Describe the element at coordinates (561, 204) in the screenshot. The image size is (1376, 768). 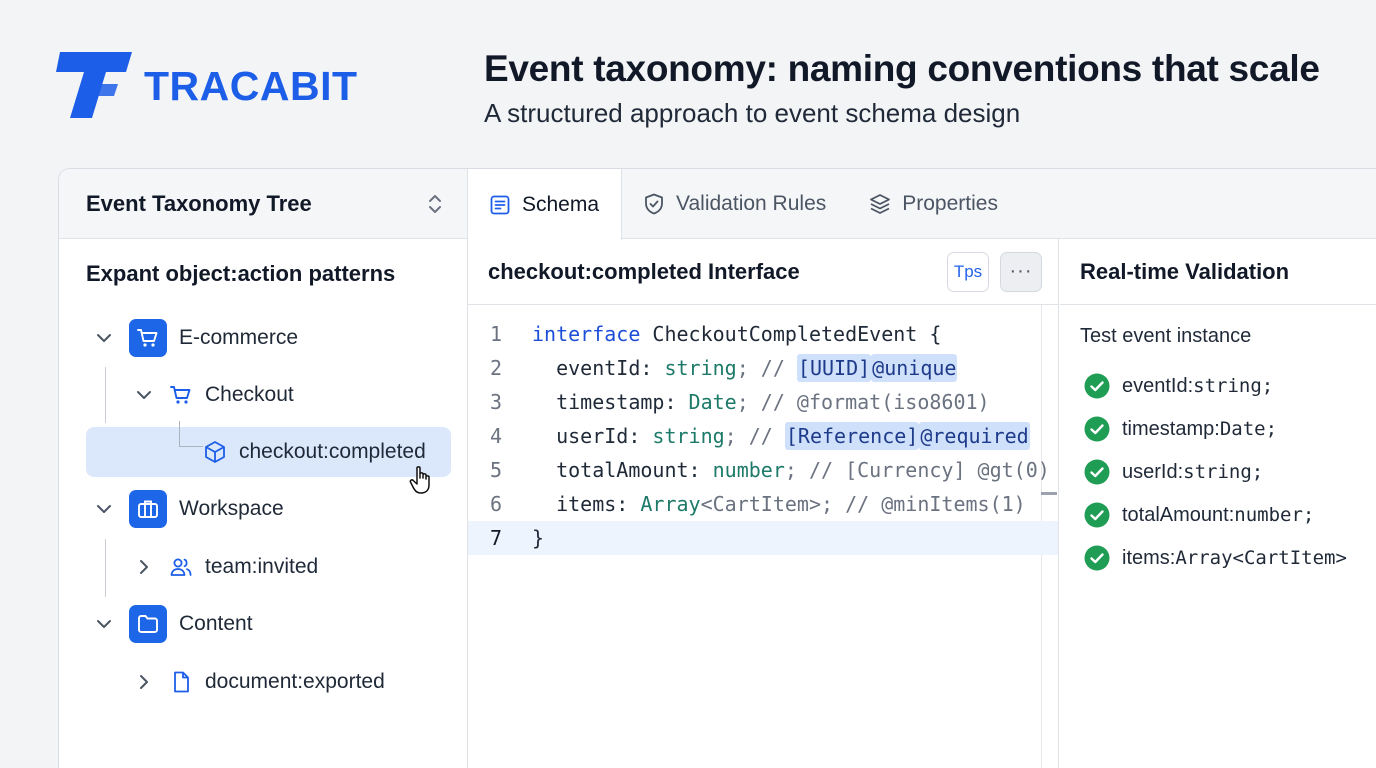
I see `tab-label: Schema` at that location.